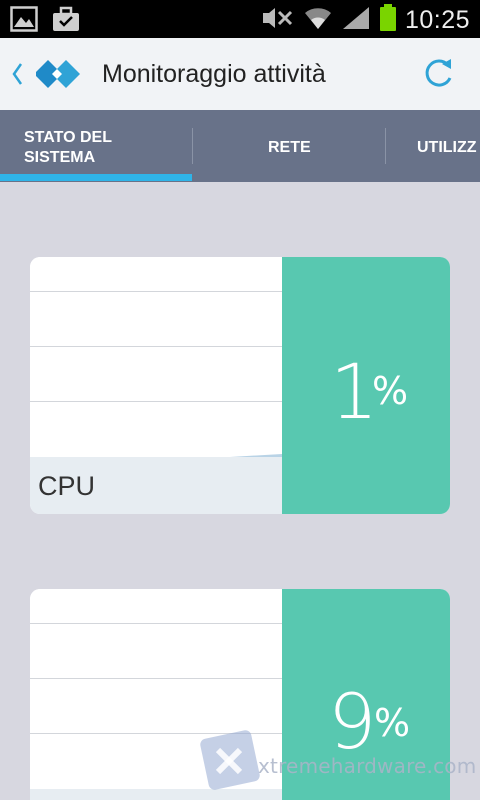 Image resolution: width=480 pixels, height=800 pixels. What do you see at coordinates (66, 21) in the screenshot?
I see `briefcase-icon` at bounding box center [66, 21].